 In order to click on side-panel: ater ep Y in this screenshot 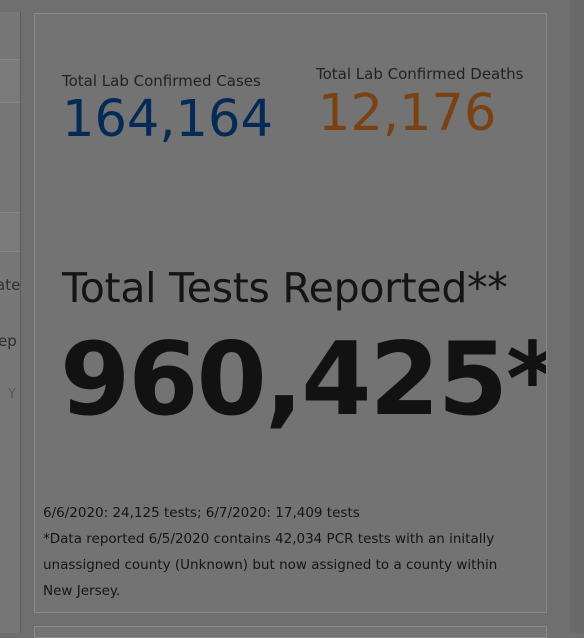, I will do `click(10, 322)`.